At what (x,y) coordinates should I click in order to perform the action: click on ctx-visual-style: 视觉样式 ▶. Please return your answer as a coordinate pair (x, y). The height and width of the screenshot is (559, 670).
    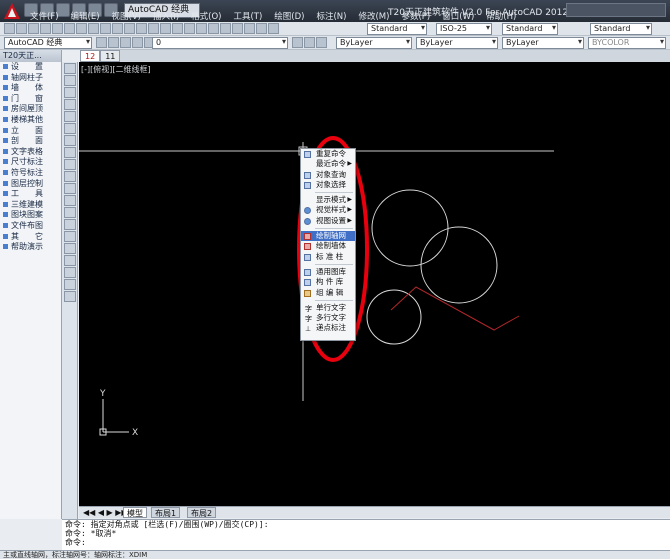
    Looking at the image, I should click on (328, 210).